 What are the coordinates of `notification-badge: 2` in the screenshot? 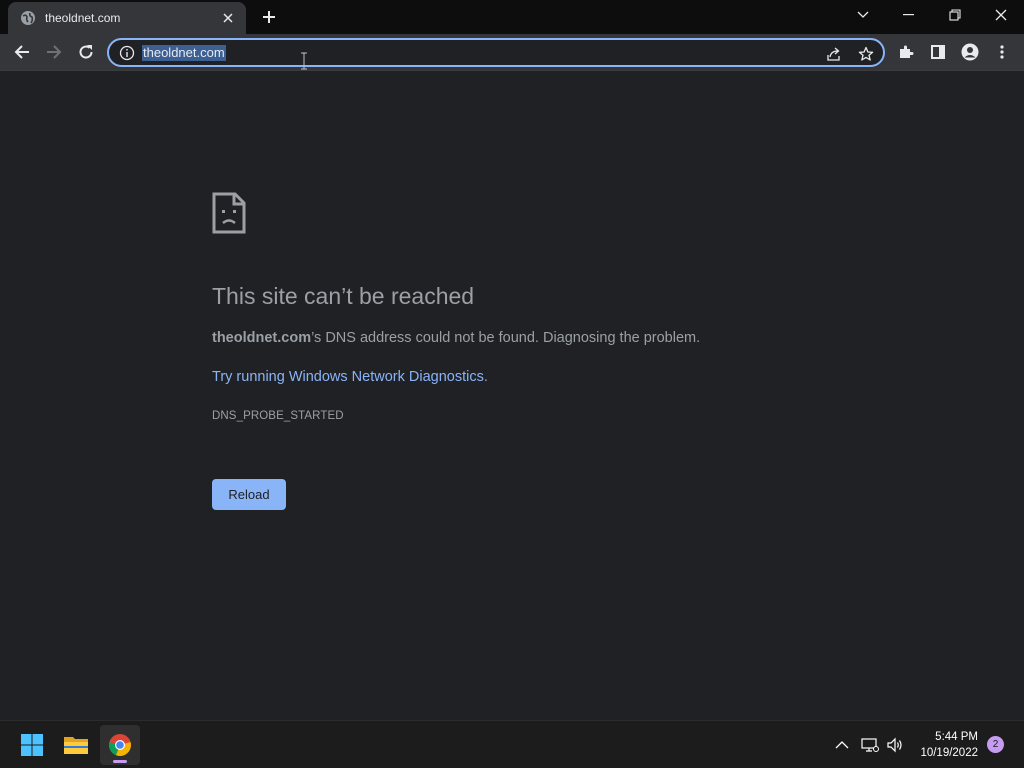 It's located at (995, 744).